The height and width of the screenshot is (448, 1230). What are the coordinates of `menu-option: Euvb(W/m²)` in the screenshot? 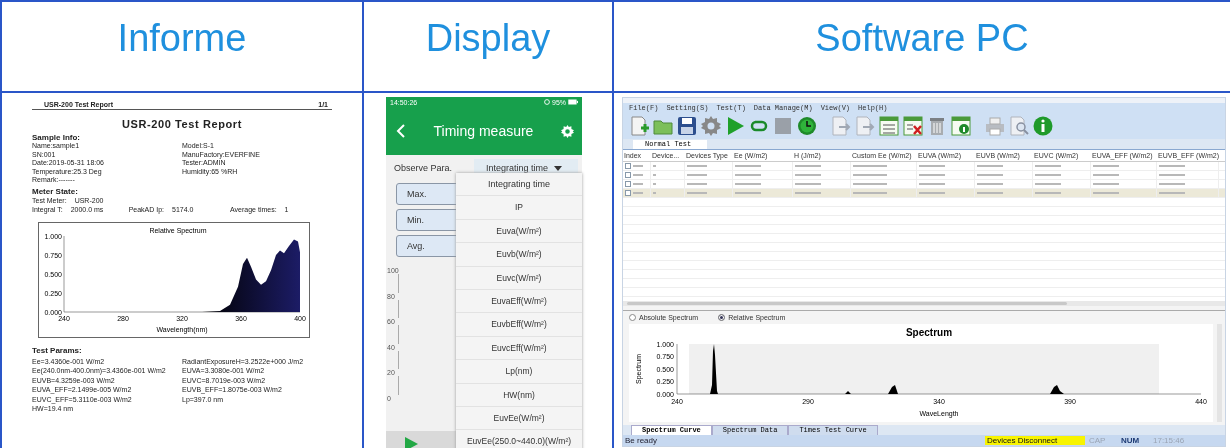 It's located at (519, 255).